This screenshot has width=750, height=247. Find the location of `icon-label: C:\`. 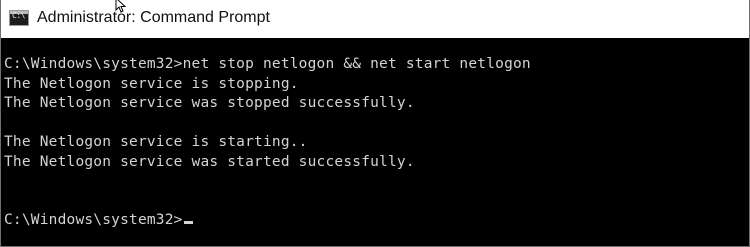

icon-label: C:\ is located at coordinates (18, 15).